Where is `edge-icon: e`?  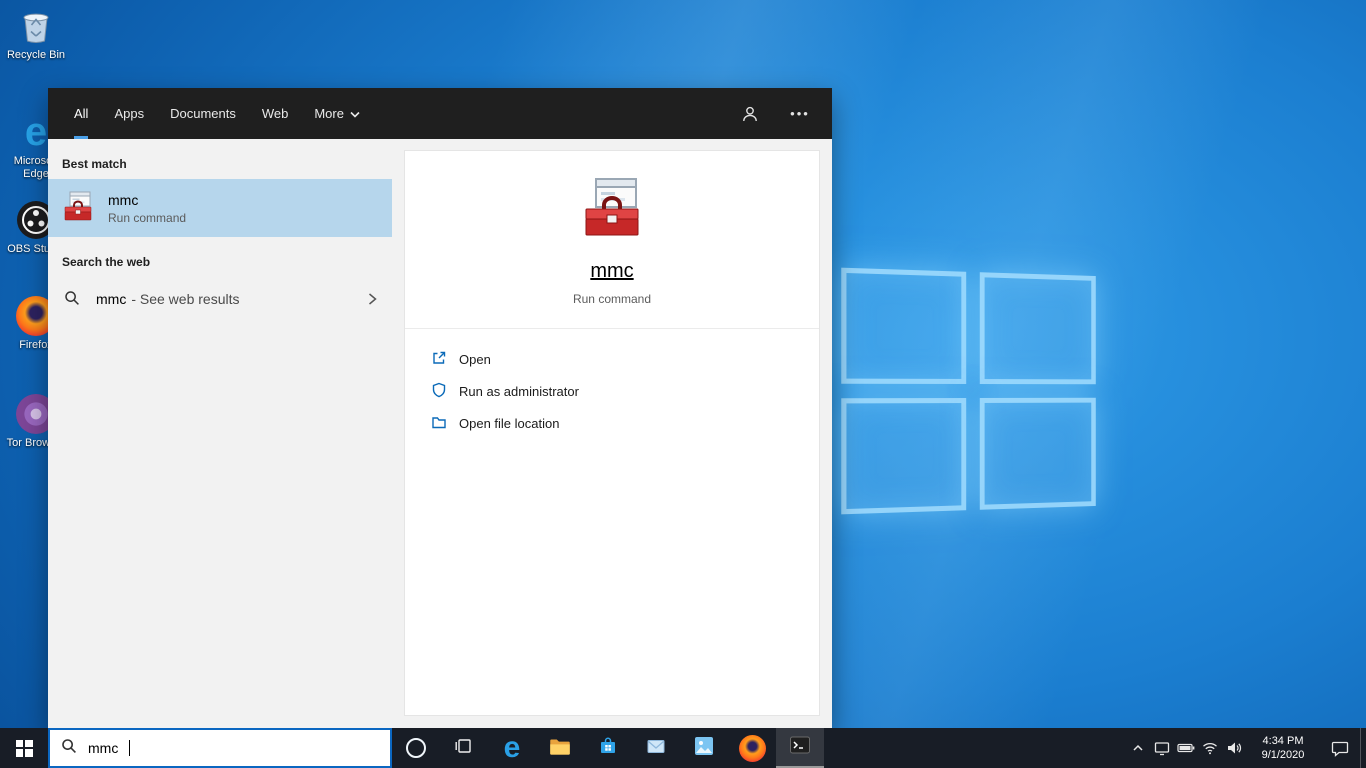 edge-icon: e is located at coordinates (512, 747).